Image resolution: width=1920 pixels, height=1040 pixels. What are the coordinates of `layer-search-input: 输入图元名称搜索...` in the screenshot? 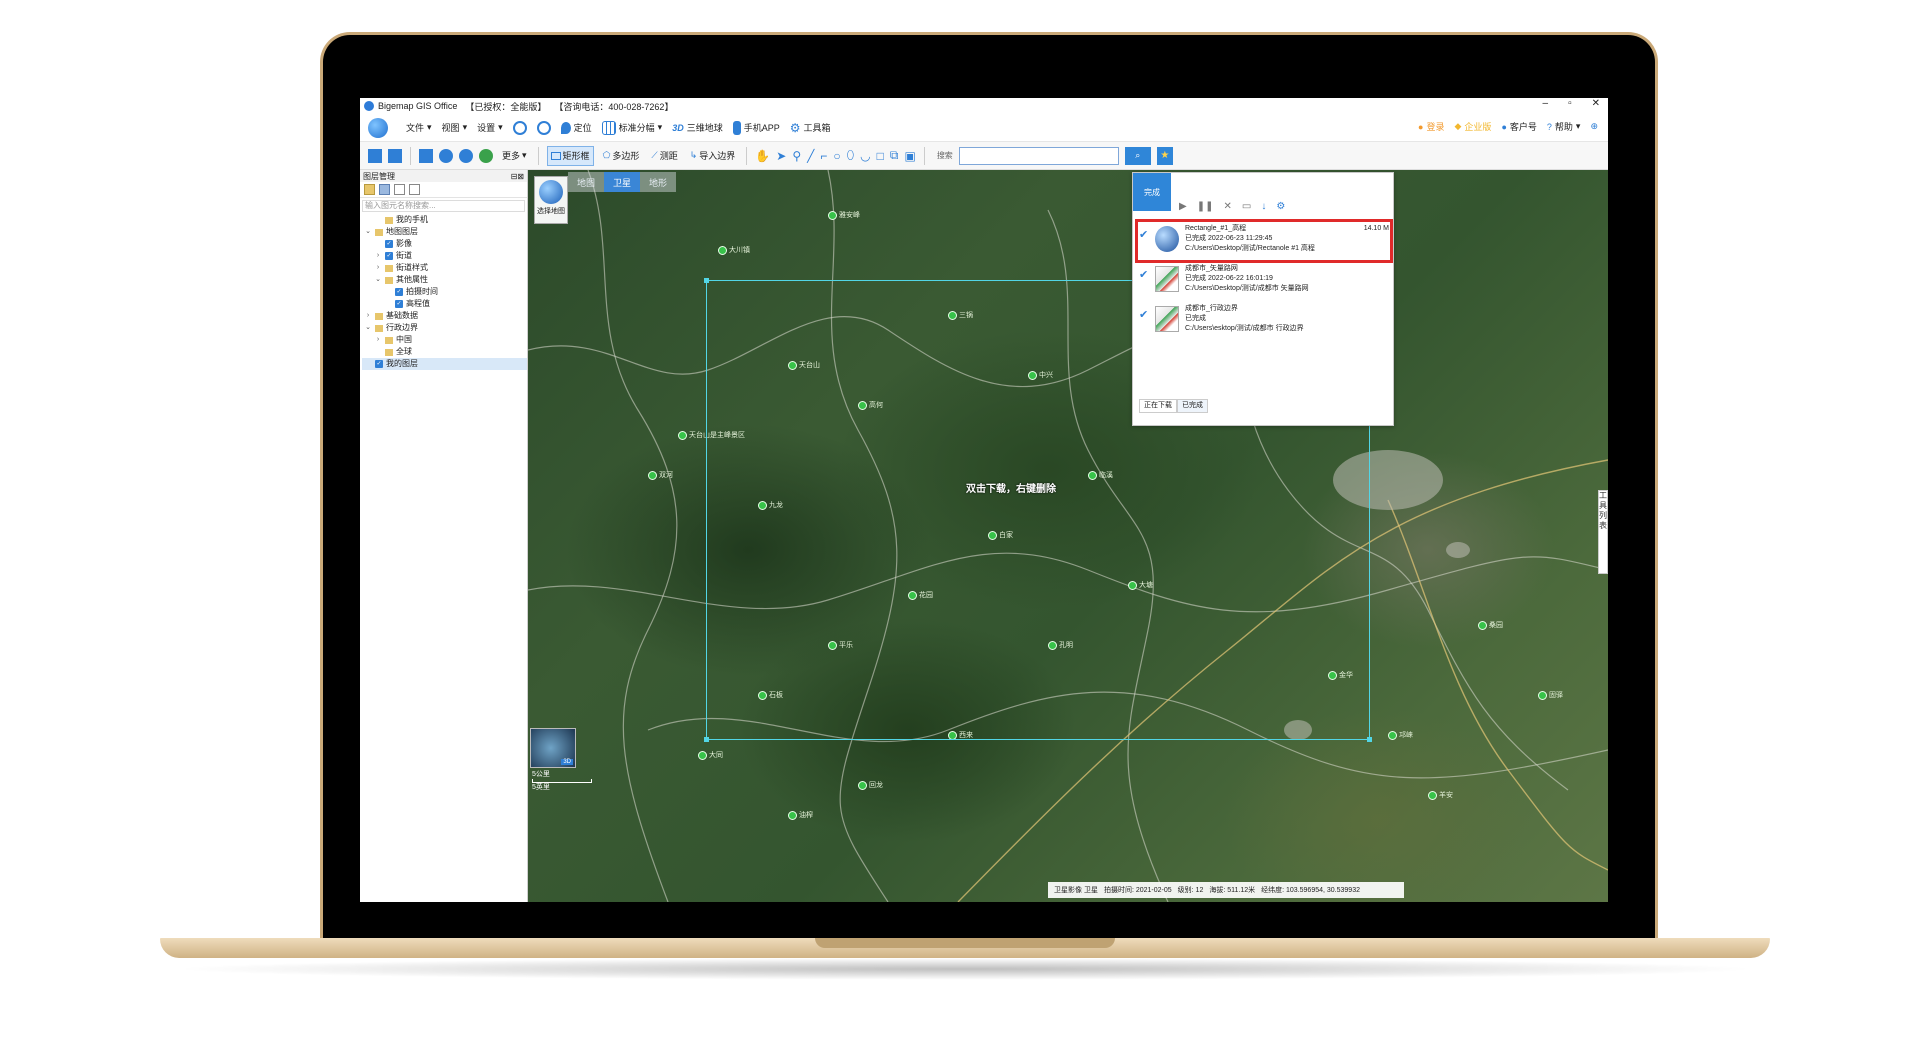 It's located at (443, 206).